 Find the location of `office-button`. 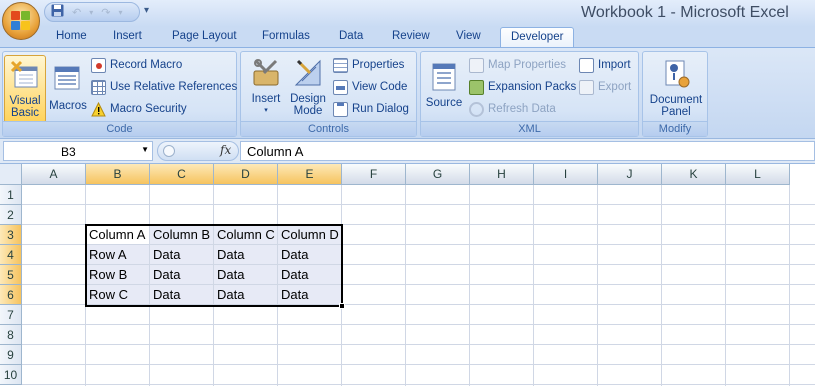

office-button is located at coordinates (21, 21).